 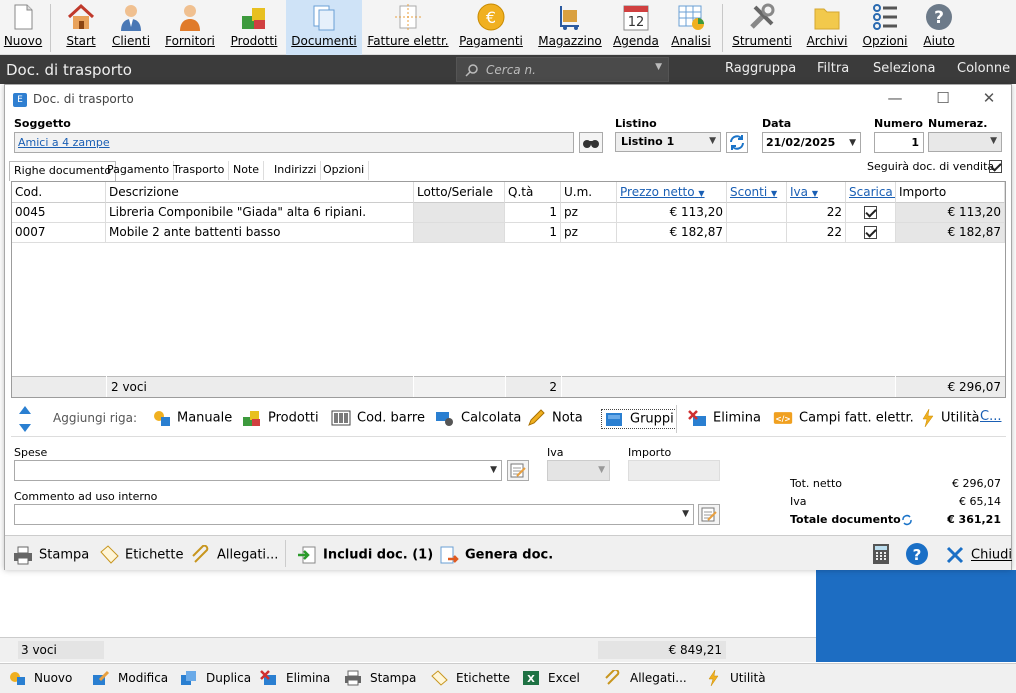 What do you see at coordinates (296, 170) in the screenshot?
I see `tab-indirizzi: Indirizzi` at bounding box center [296, 170].